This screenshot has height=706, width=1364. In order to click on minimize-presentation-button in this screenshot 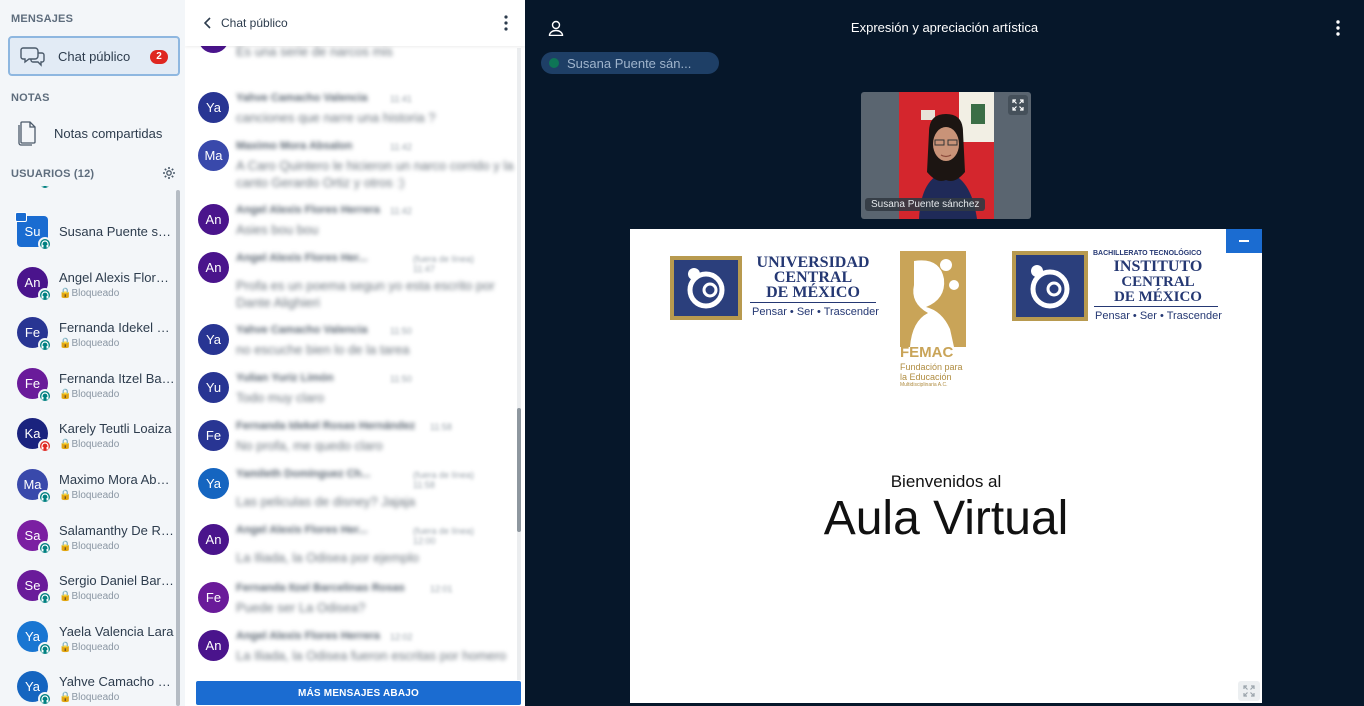, I will do `click(1244, 241)`.